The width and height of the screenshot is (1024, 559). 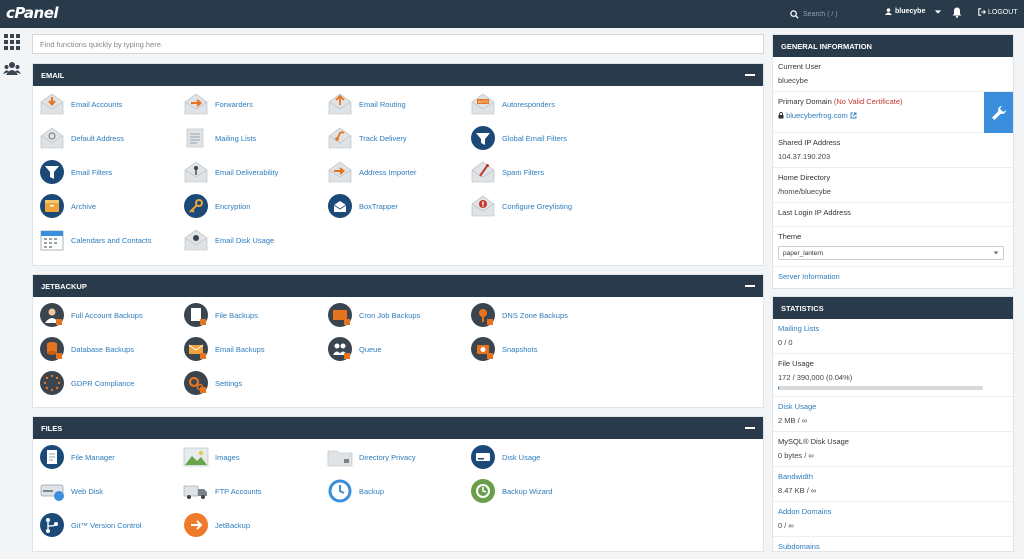 I want to click on top-search, so click(x=836, y=14).